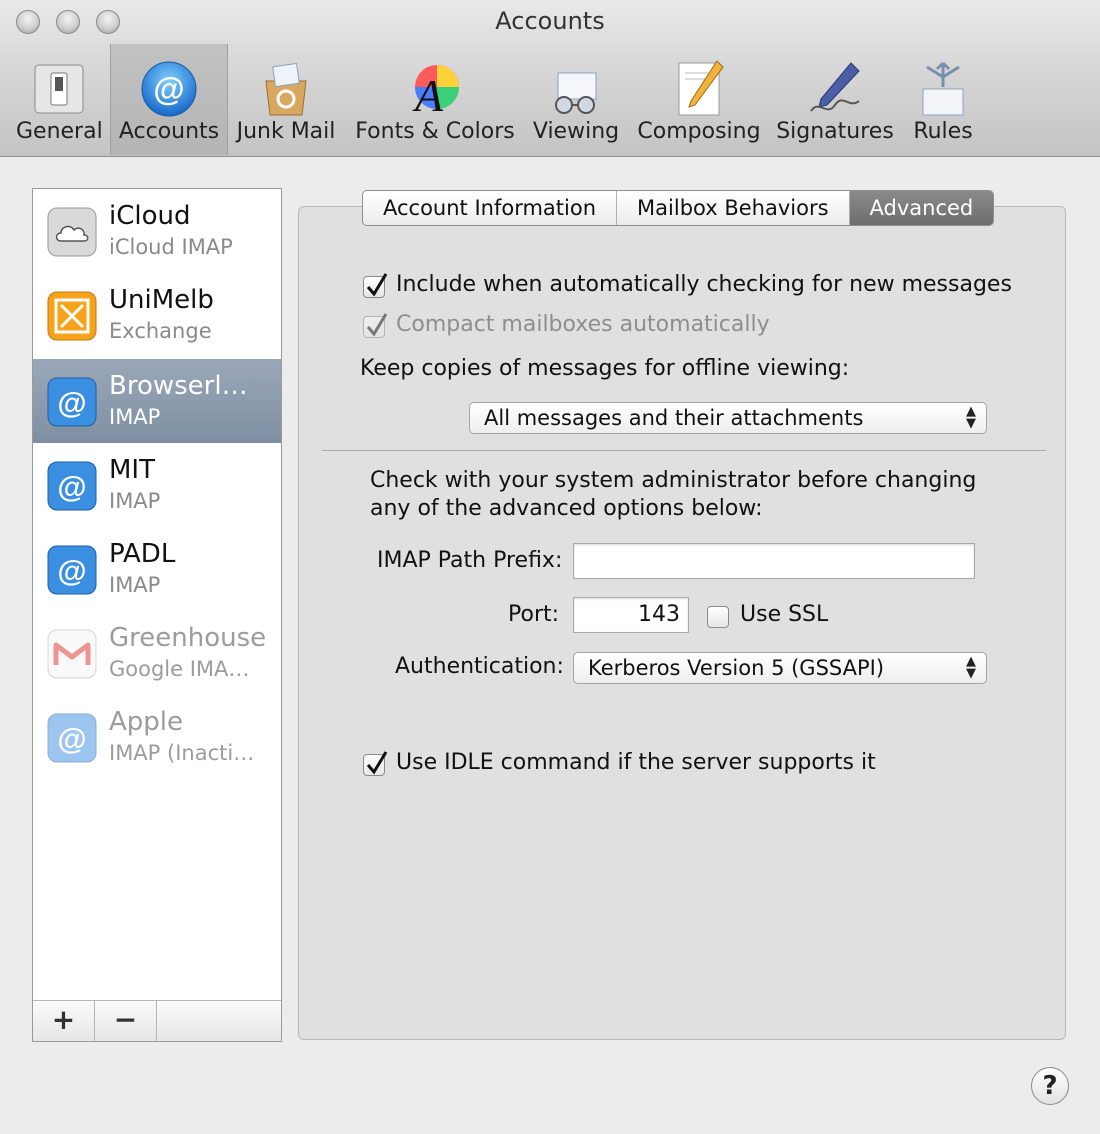 The height and width of the screenshot is (1134, 1100). Describe the element at coordinates (534, 614) in the screenshot. I see `port-label: Port:` at that location.